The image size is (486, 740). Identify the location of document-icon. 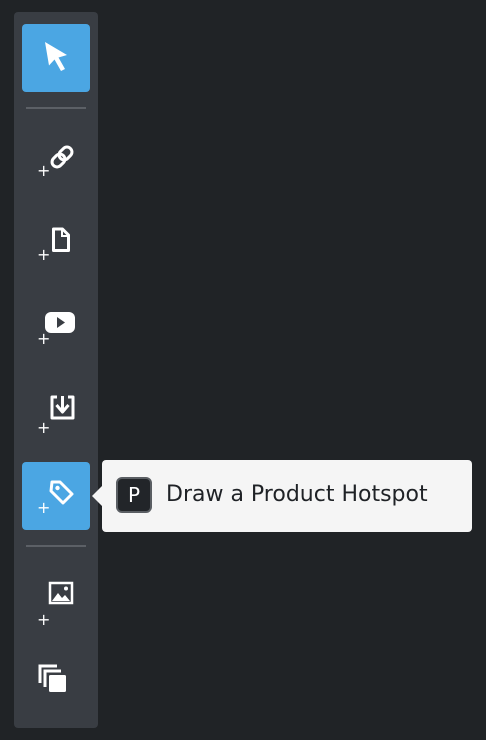
(61, 239).